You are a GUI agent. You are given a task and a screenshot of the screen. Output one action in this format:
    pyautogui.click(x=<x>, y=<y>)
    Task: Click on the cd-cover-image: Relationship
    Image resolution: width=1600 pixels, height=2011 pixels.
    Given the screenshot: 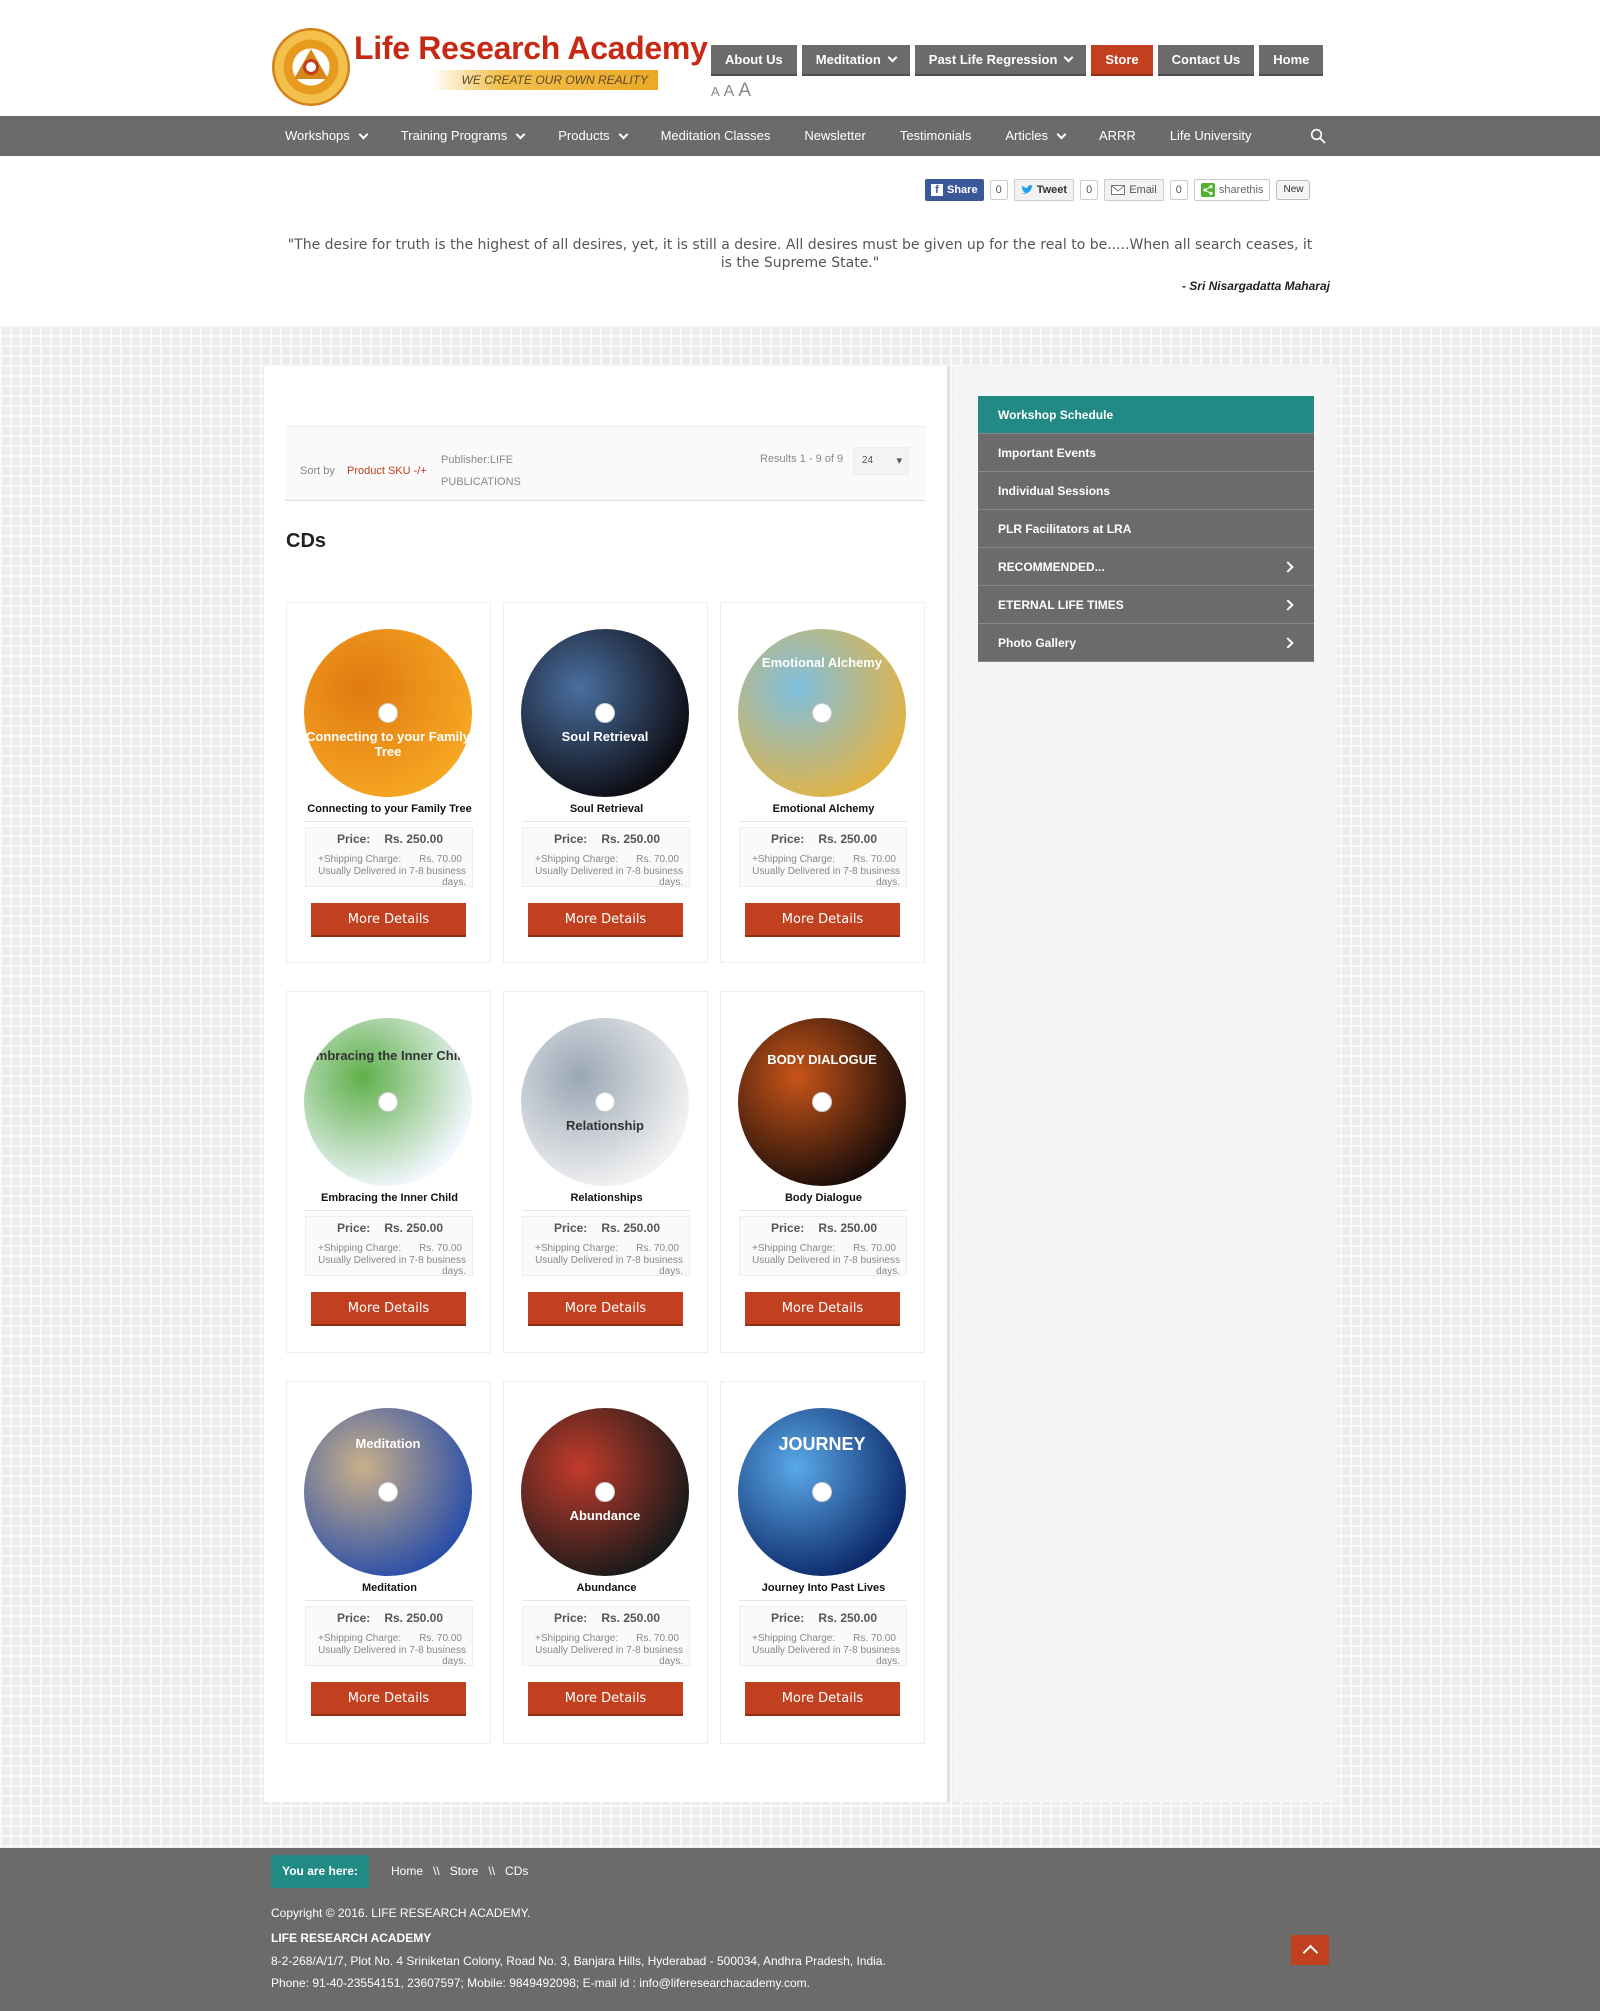 What is the action you would take?
    pyautogui.click(x=605, y=1102)
    